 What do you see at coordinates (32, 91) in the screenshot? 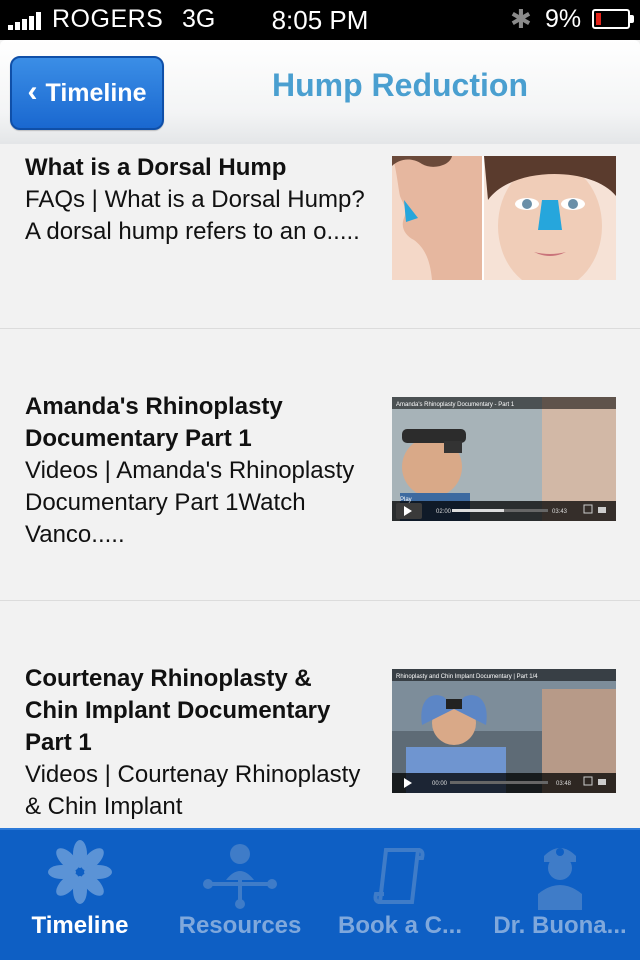
I see `chevron-left-icon: ‹` at bounding box center [32, 91].